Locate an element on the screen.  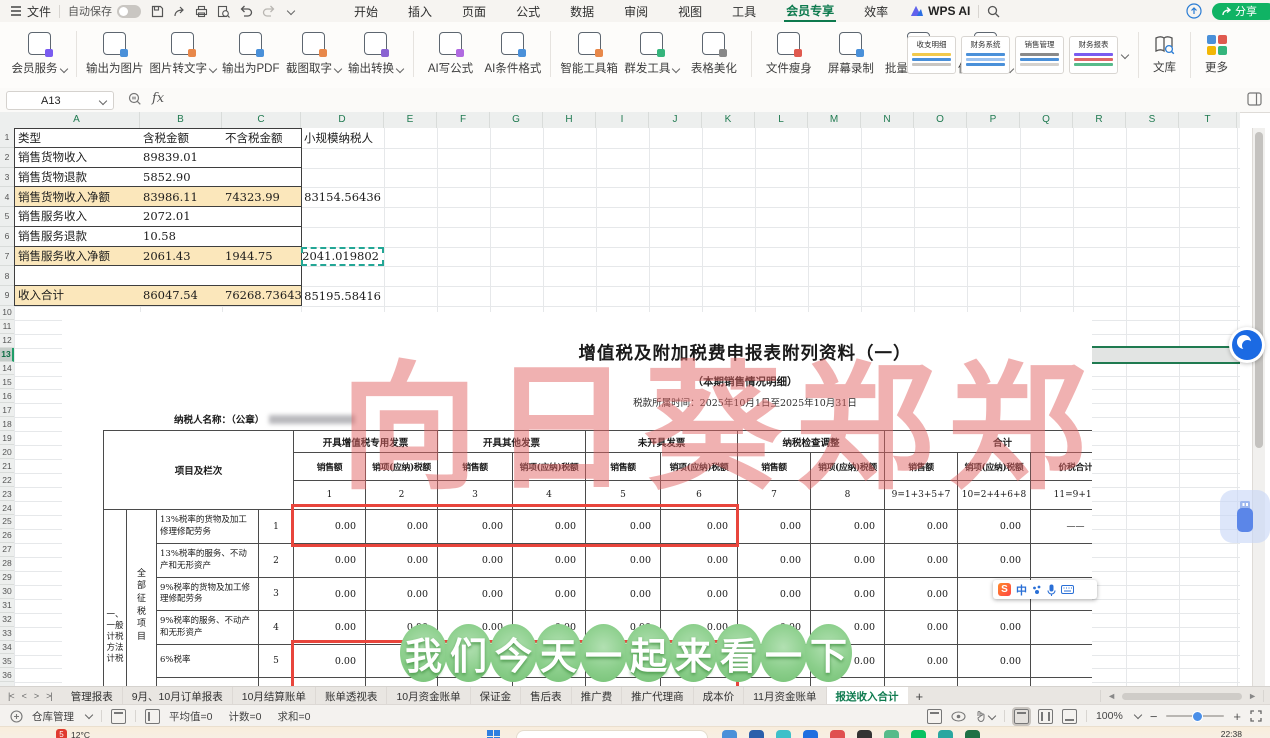
cell-B2: 89839.01 is located at coordinates (181, 157).